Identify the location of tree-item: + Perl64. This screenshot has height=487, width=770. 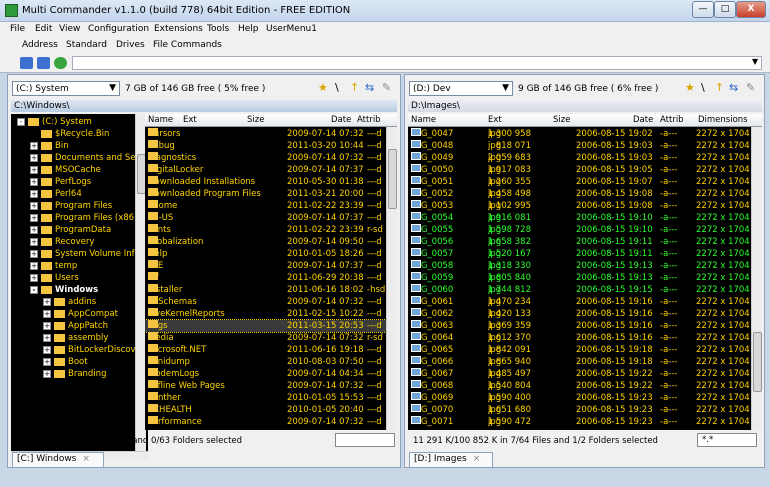
(56, 194).